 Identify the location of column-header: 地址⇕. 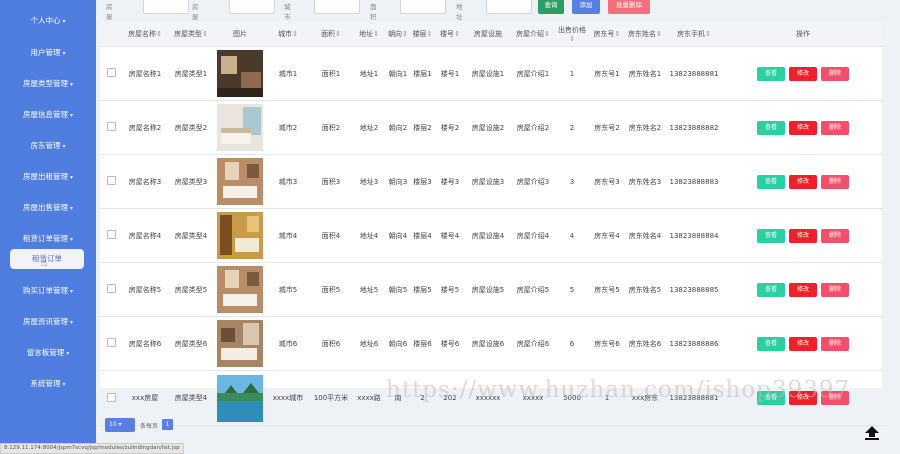
(369, 34).